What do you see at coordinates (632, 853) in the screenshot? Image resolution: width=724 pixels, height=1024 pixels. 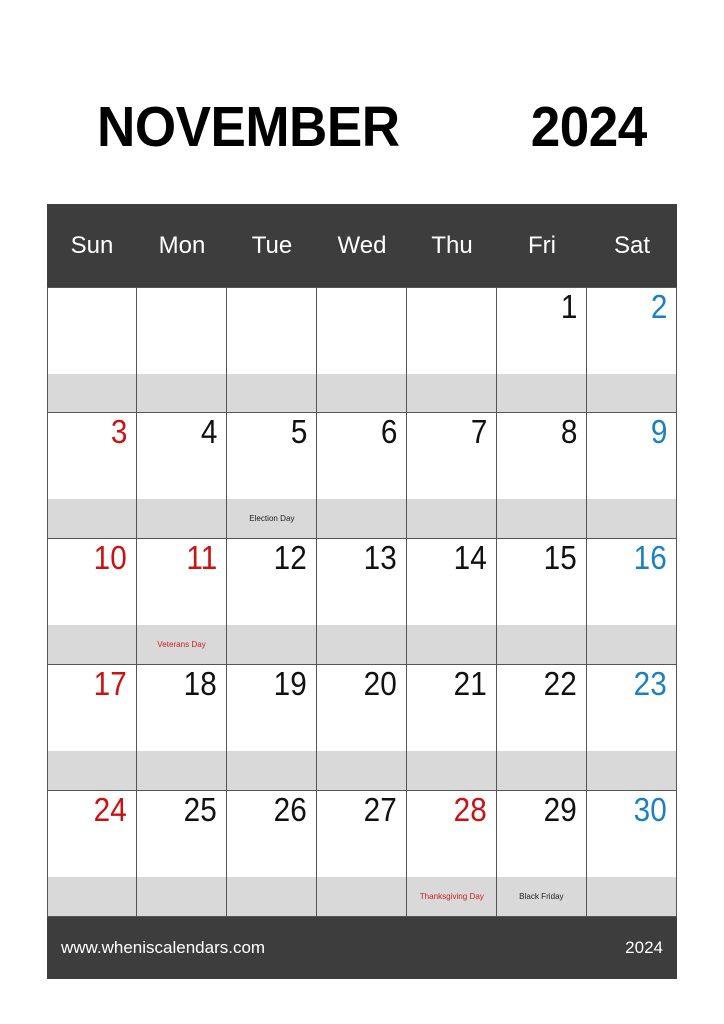 I see `day-cell: 30` at bounding box center [632, 853].